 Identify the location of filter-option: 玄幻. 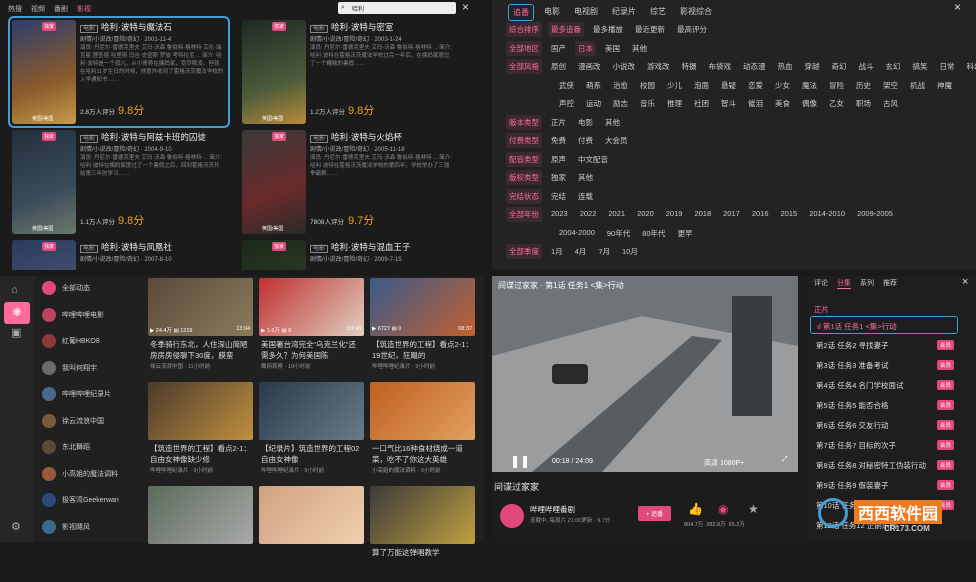
(893, 66).